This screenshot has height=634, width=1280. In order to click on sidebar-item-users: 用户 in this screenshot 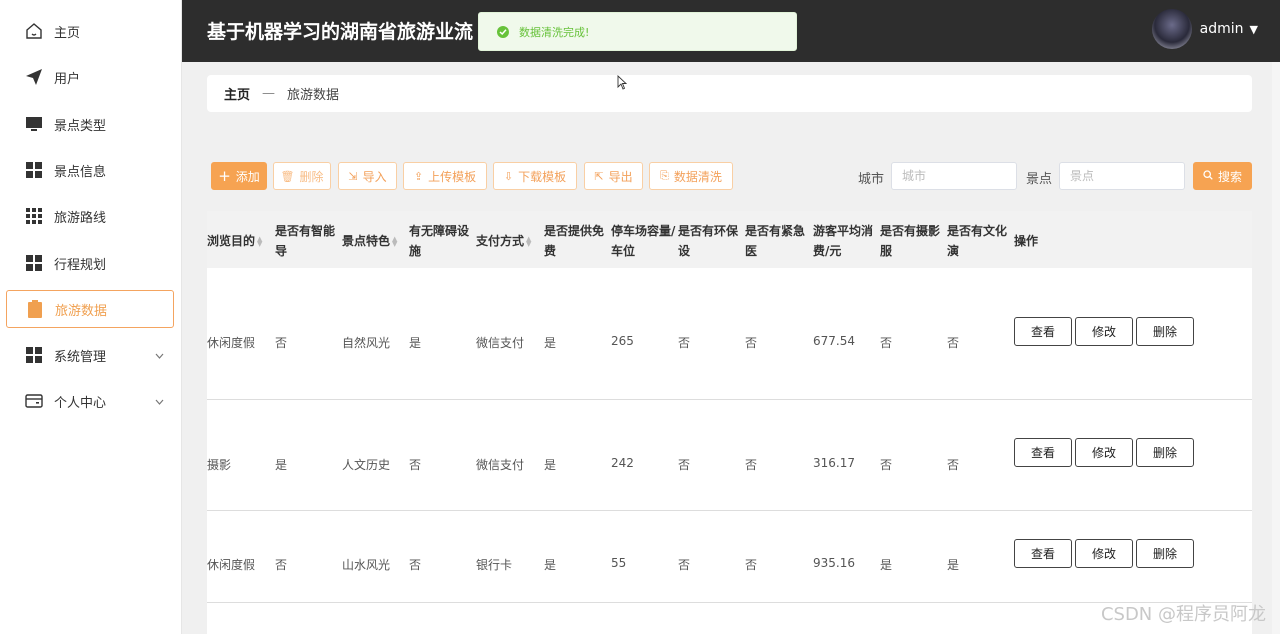, I will do `click(90, 77)`.